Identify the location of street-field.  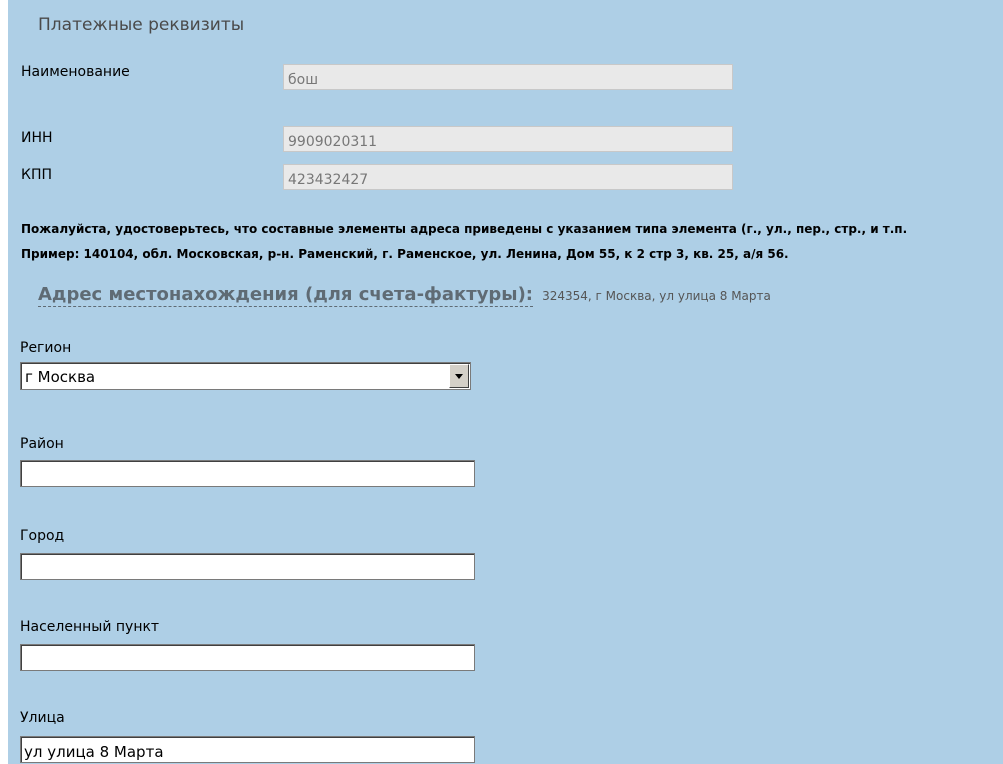
(247, 749).